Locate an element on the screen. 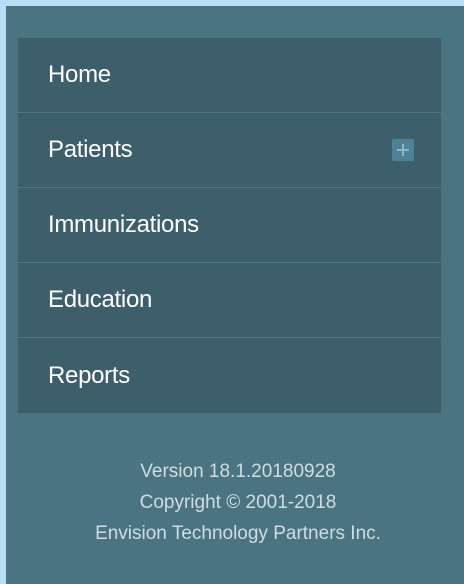  nav-item-immunizations: Immunizations is located at coordinates (229, 225).